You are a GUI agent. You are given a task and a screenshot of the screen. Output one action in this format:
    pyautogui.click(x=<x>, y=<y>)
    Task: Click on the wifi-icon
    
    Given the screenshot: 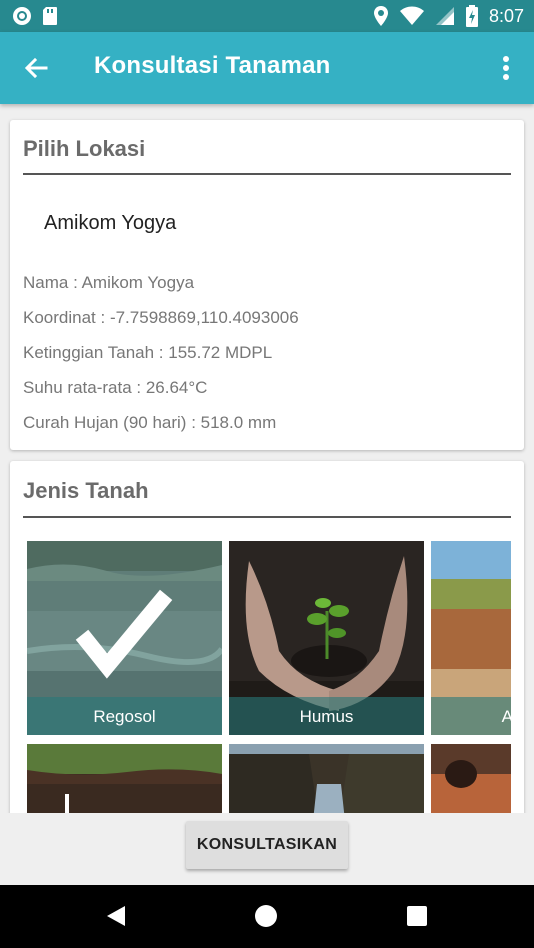 What is the action you would take?
    pyautogui.click(x=411, y=15)
    